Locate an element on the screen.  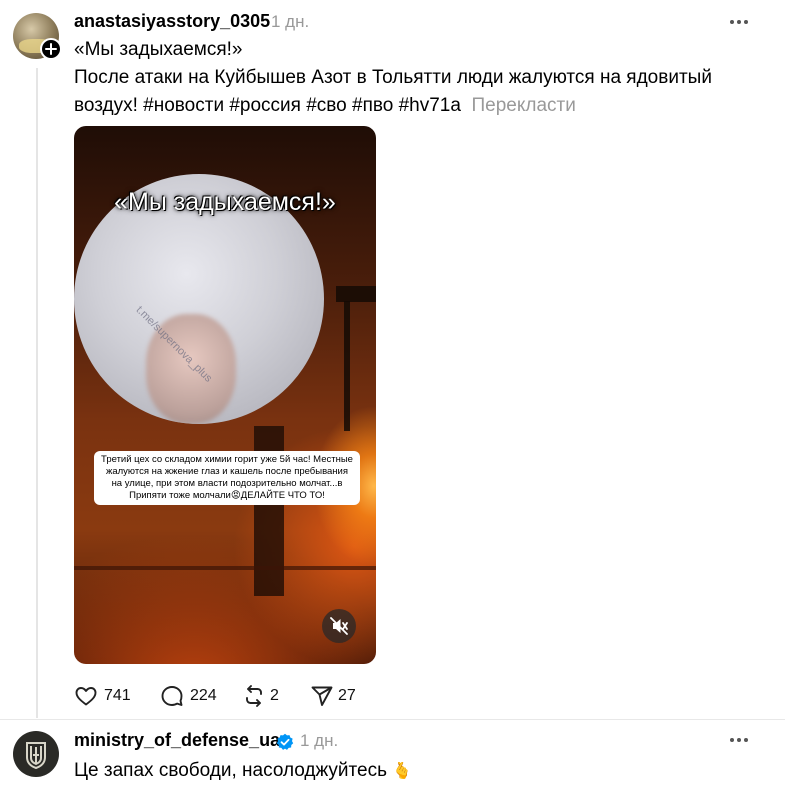
avatar-ministry-of-defense is located at coordinates (36, 754).